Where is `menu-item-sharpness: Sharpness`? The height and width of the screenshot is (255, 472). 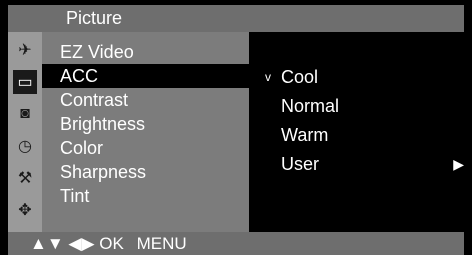
menu-item-sharpness: Sharpness is located at coordinates (145, 172).